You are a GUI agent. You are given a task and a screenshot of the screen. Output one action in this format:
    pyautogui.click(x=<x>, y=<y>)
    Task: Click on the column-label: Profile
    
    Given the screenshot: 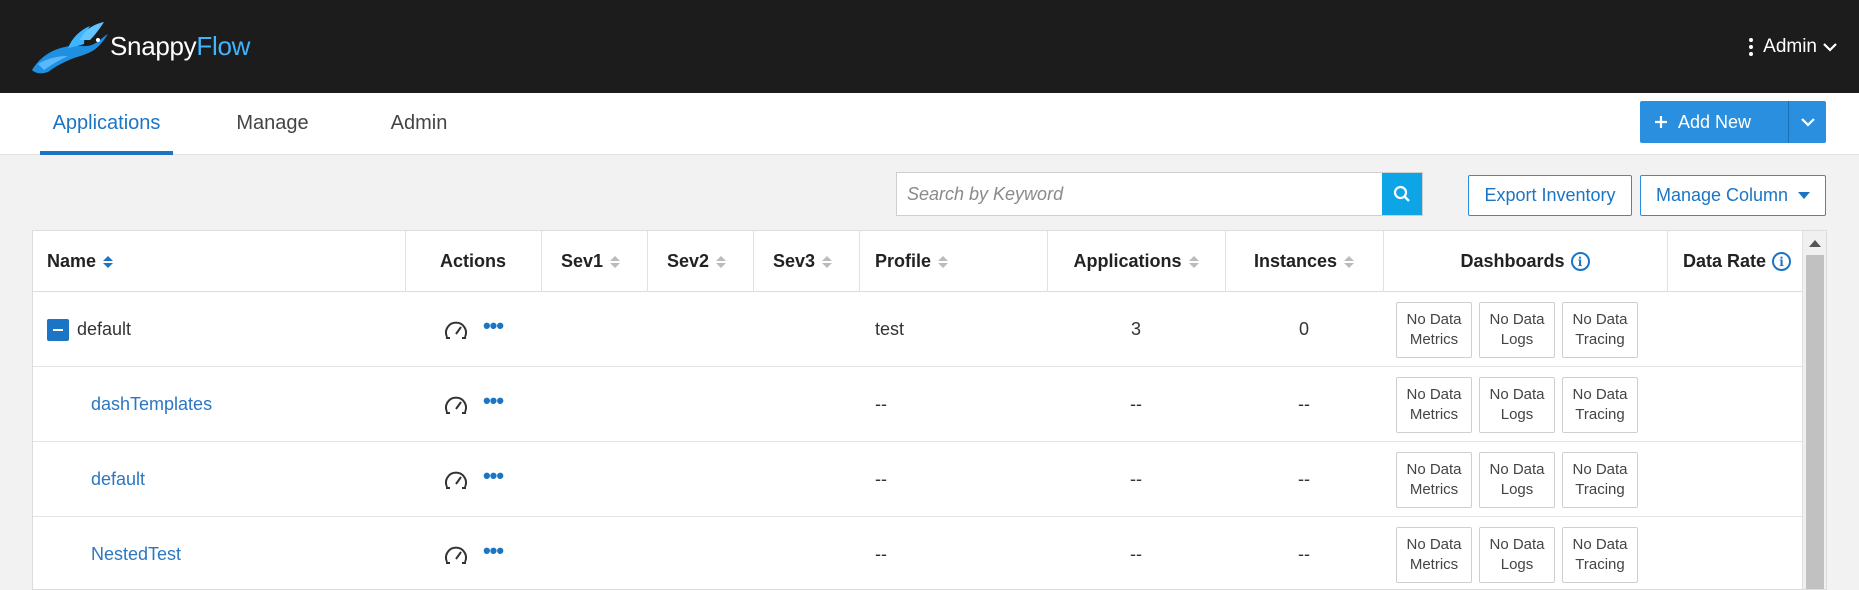 What is the action you would take?
    pyautogui.click(x=903, y=261)
    